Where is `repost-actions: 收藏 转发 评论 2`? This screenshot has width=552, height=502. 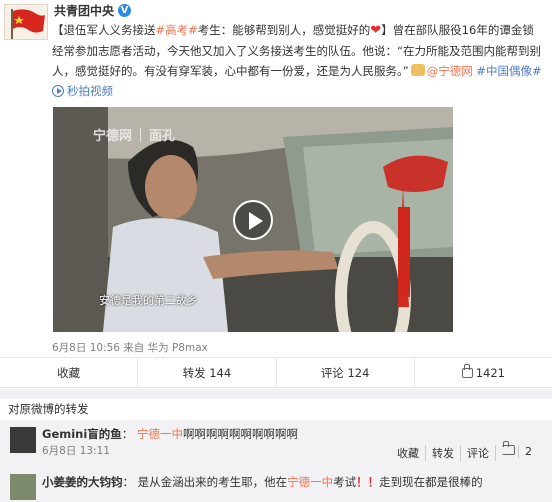
repost-actions: 收藏 转发 评论 2 is located at coordinates (467, 451).